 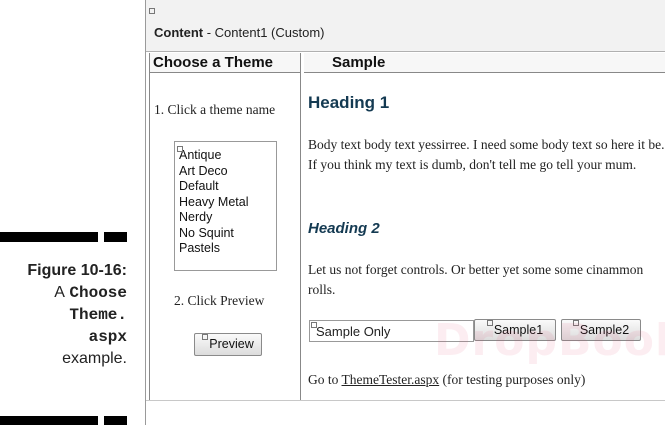 I want to click on theme-list-item: Pastels, so click(x=227, y=249).